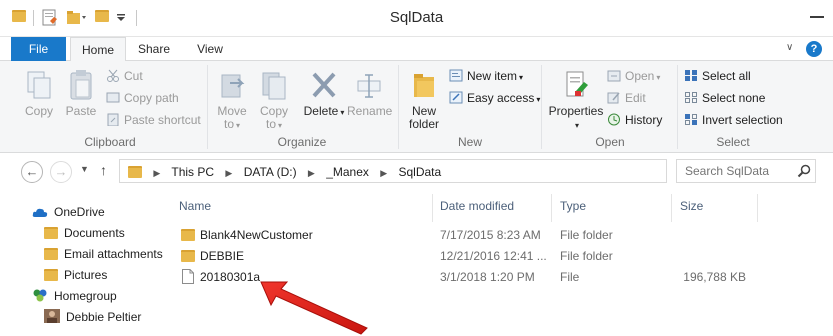 The image size is (833, 336). I want to click on recent-locations-chevron-icon: ▼, so click(84, 169).